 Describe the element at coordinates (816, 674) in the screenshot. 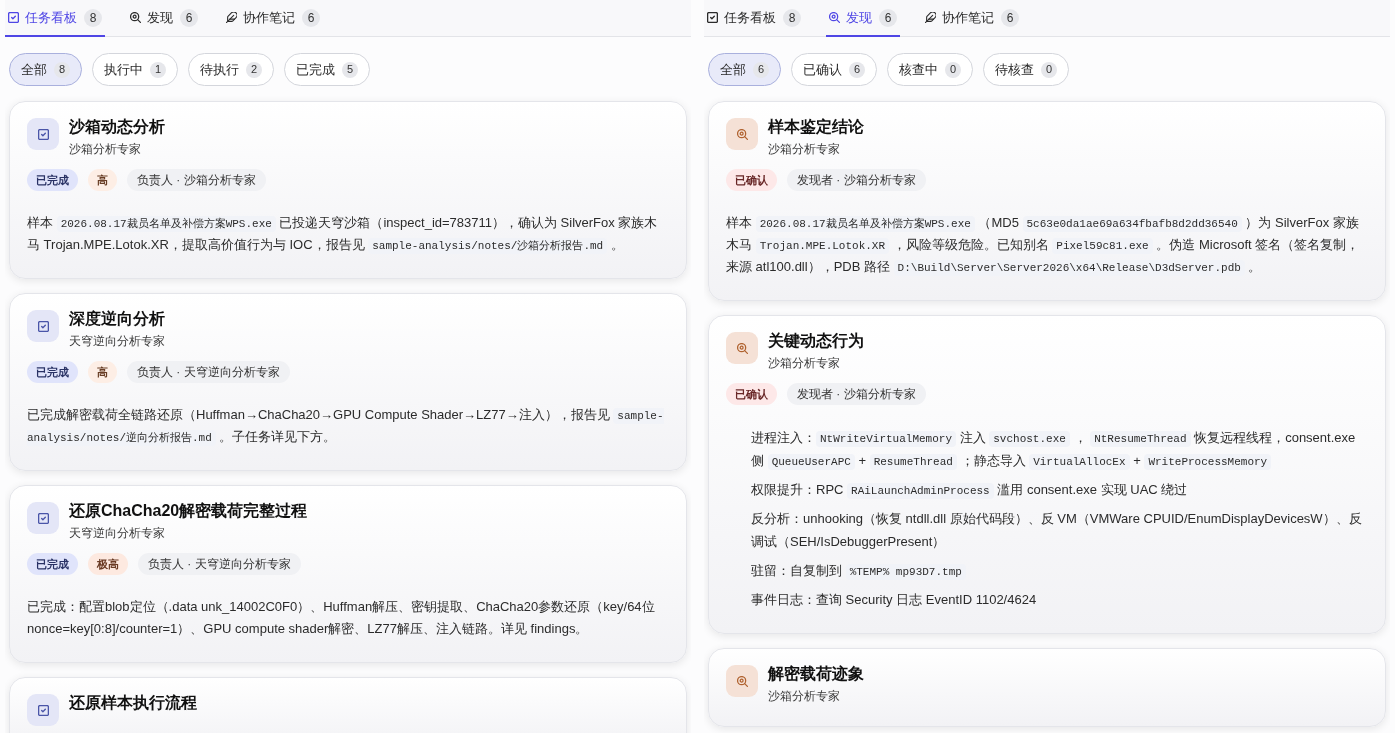

I see `card-title: 解密载荷迹象` at that location.